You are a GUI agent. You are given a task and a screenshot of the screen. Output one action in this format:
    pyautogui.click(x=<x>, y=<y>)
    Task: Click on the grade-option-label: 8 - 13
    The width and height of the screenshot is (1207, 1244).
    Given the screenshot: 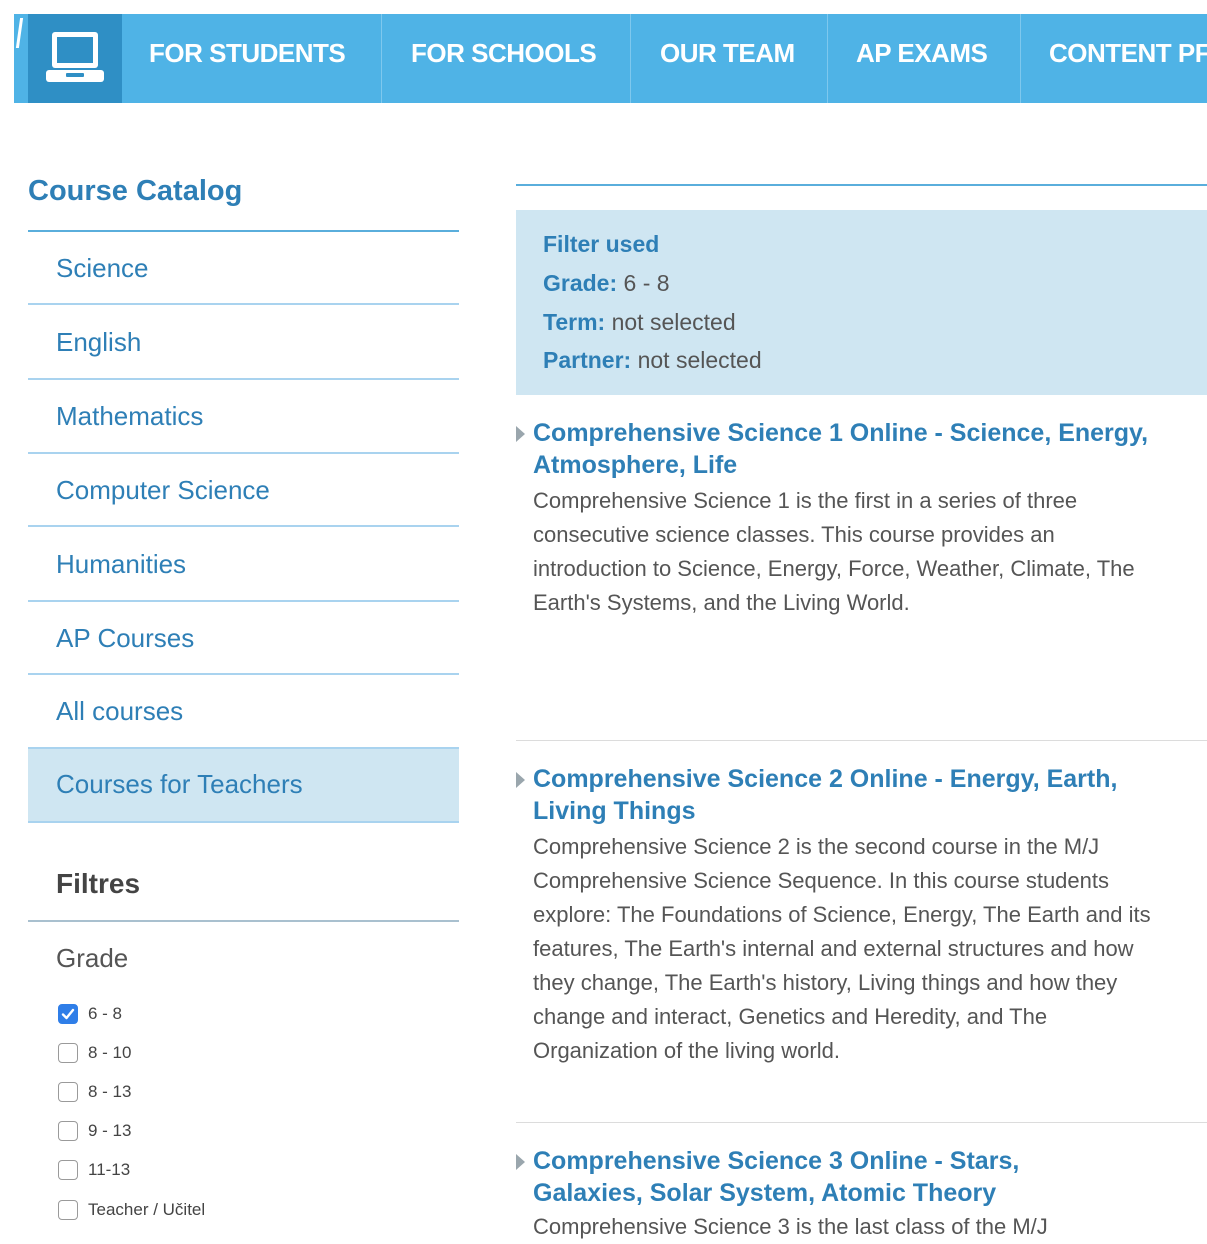 What is the action you would take?
    pyautogui.click(x=110, y=1091)
    